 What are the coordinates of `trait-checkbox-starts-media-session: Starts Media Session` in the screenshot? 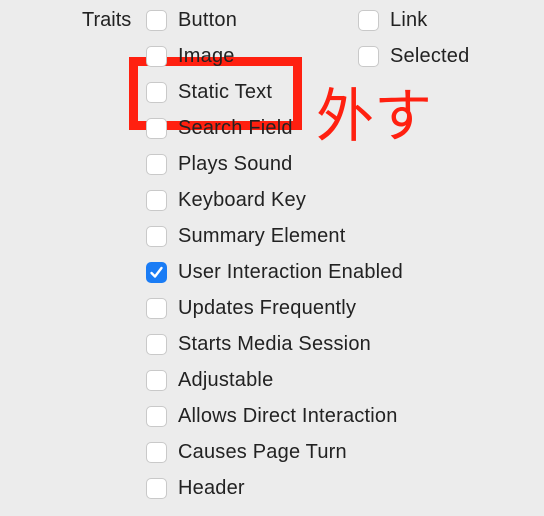 It's located at (258, 344).